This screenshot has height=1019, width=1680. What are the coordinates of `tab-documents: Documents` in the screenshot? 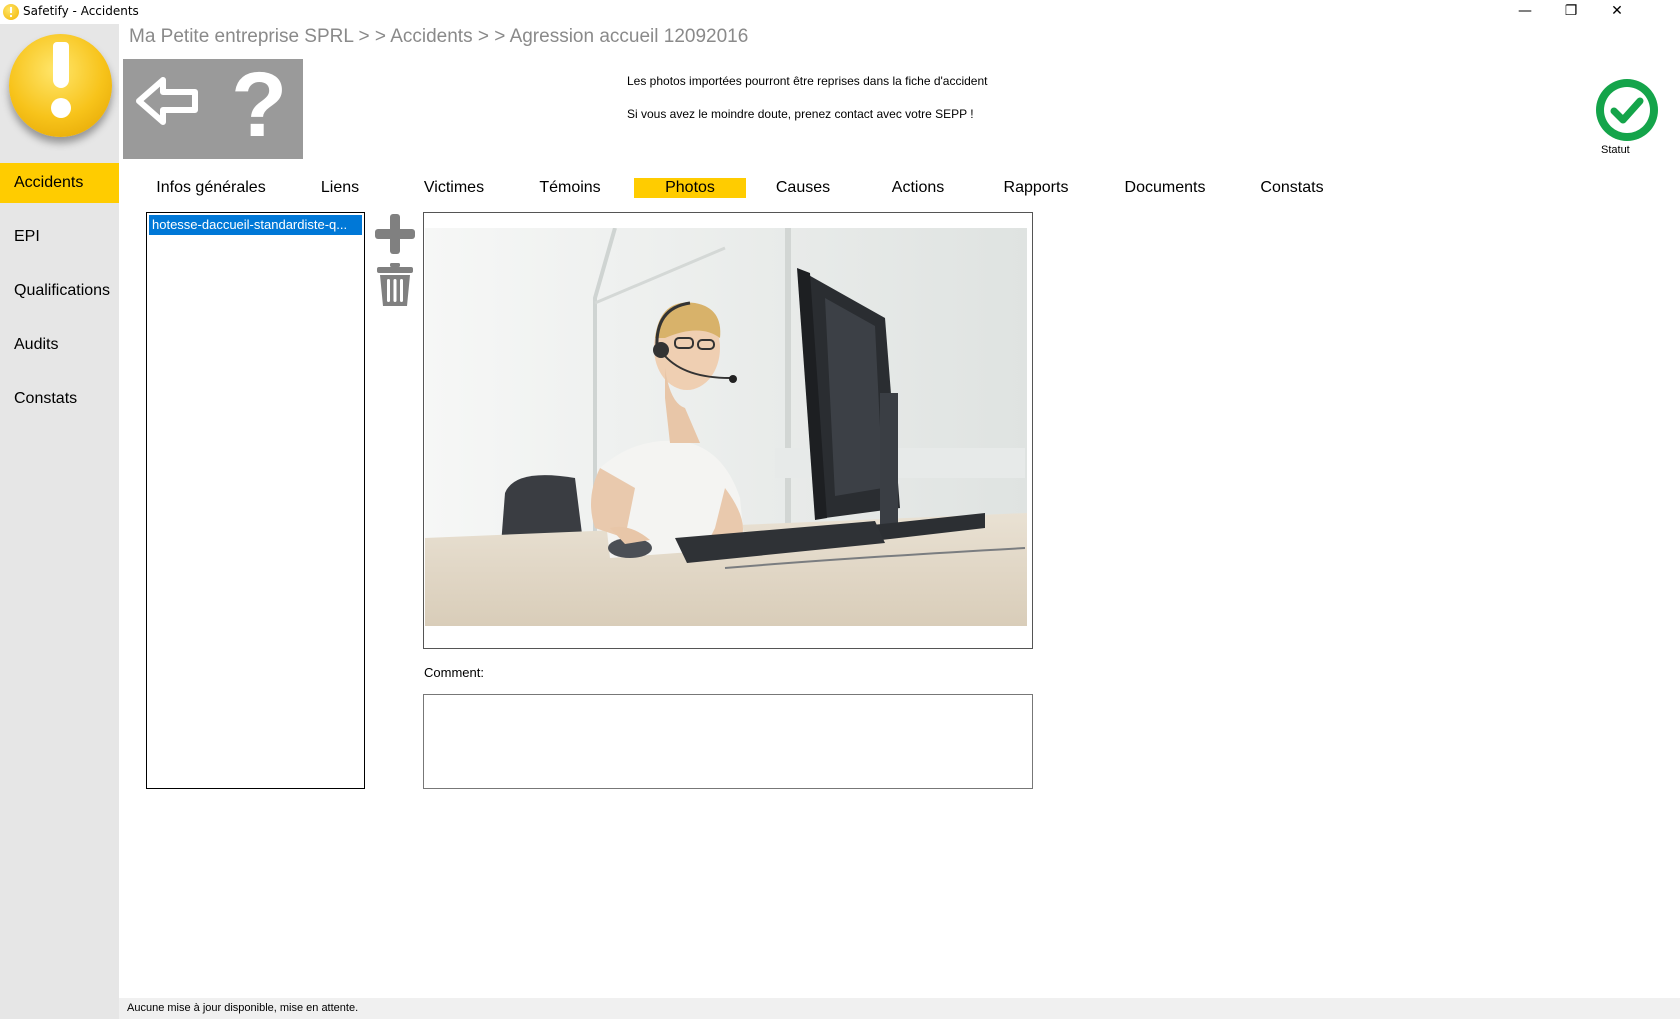 It's located at (1165, 188).